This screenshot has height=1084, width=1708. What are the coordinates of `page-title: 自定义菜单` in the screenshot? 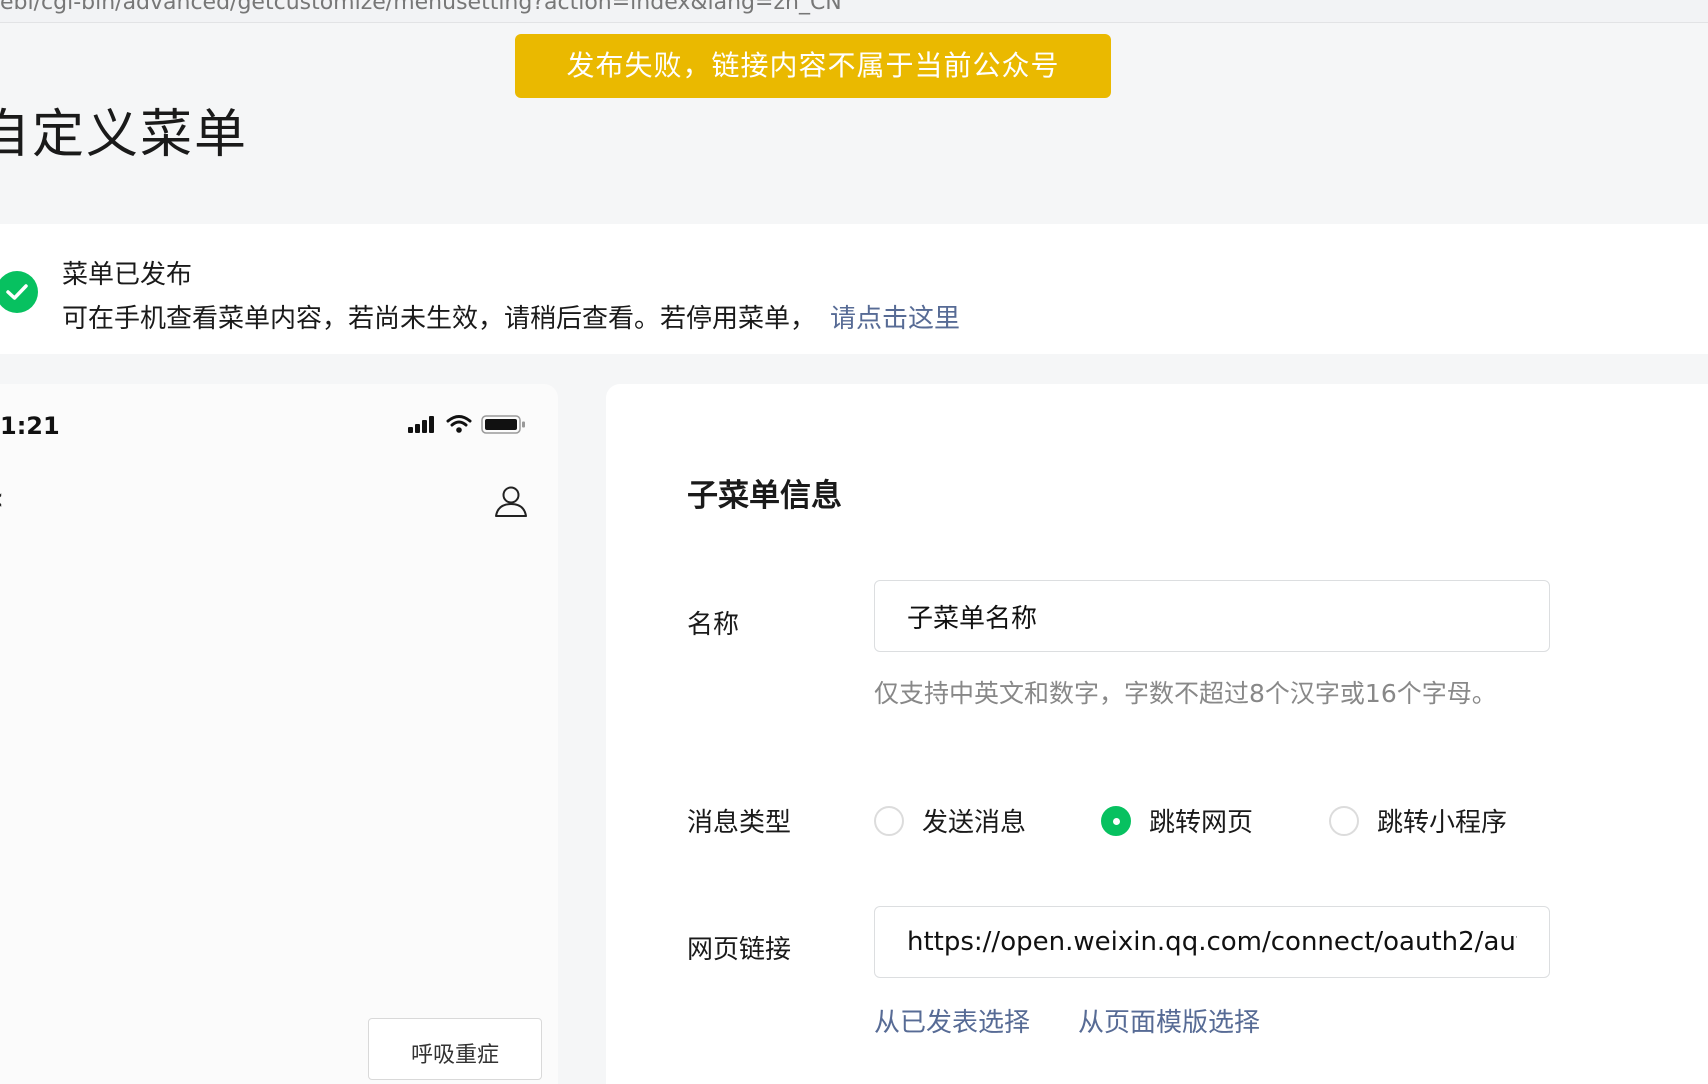 It's located at (124, 135).